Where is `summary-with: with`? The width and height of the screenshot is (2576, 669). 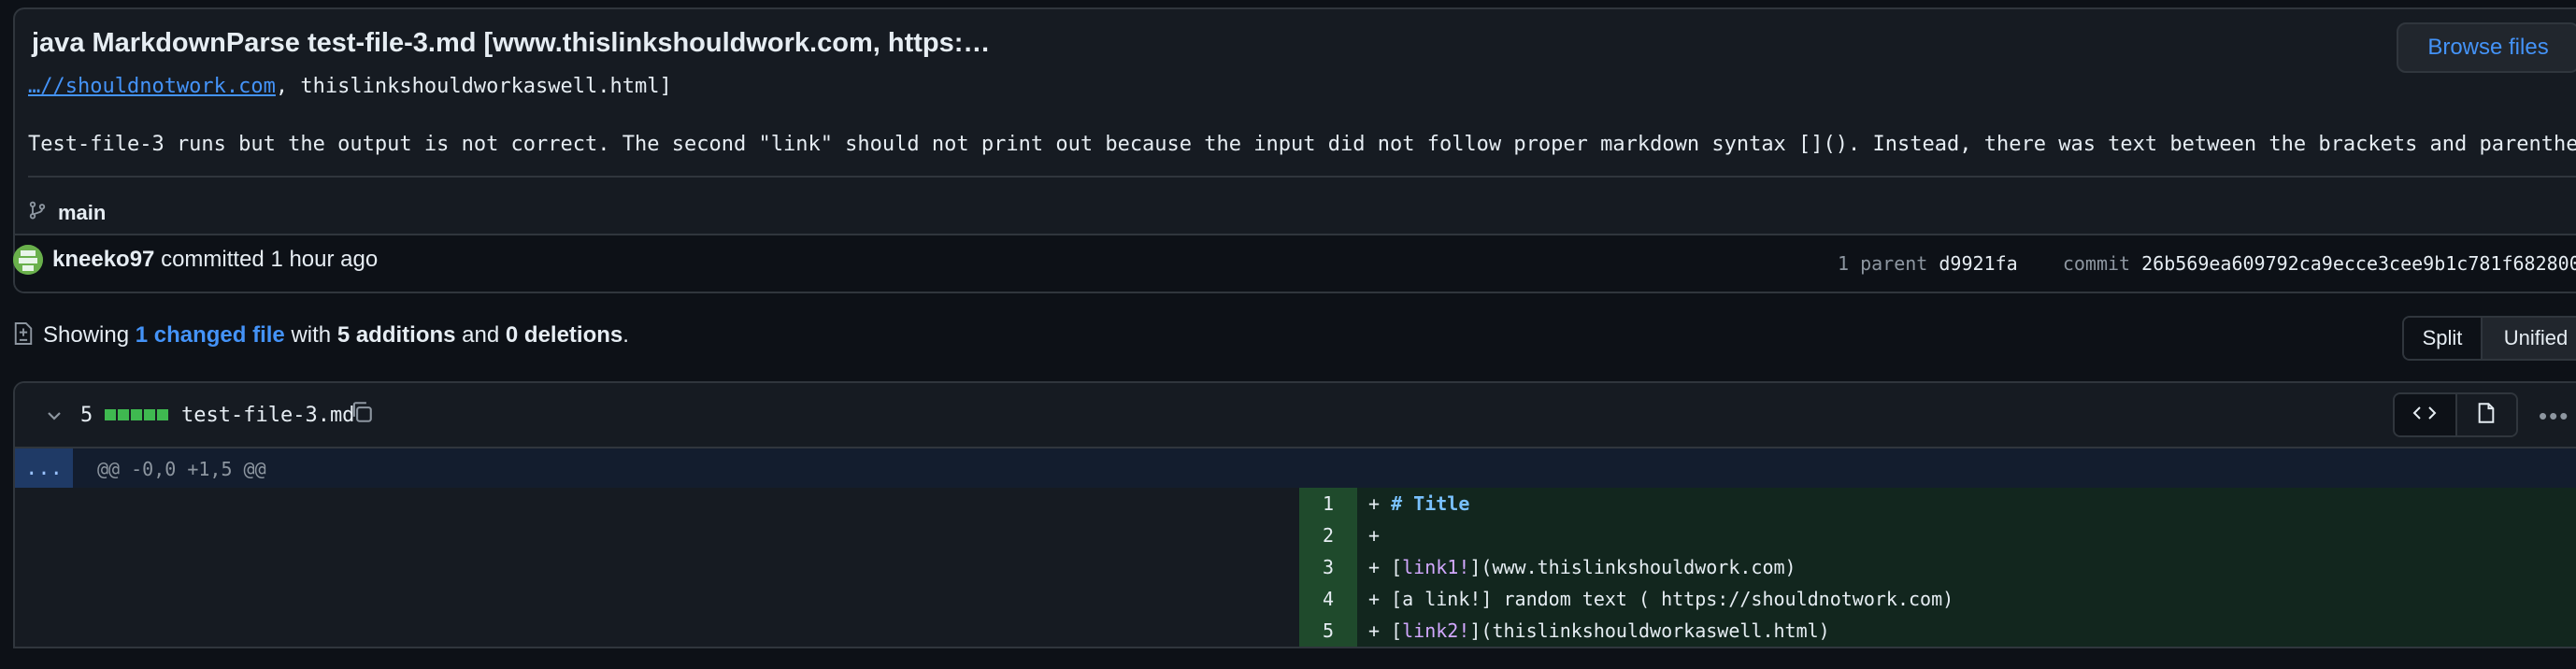 summary-with: with is located at coordinates (311, 335).